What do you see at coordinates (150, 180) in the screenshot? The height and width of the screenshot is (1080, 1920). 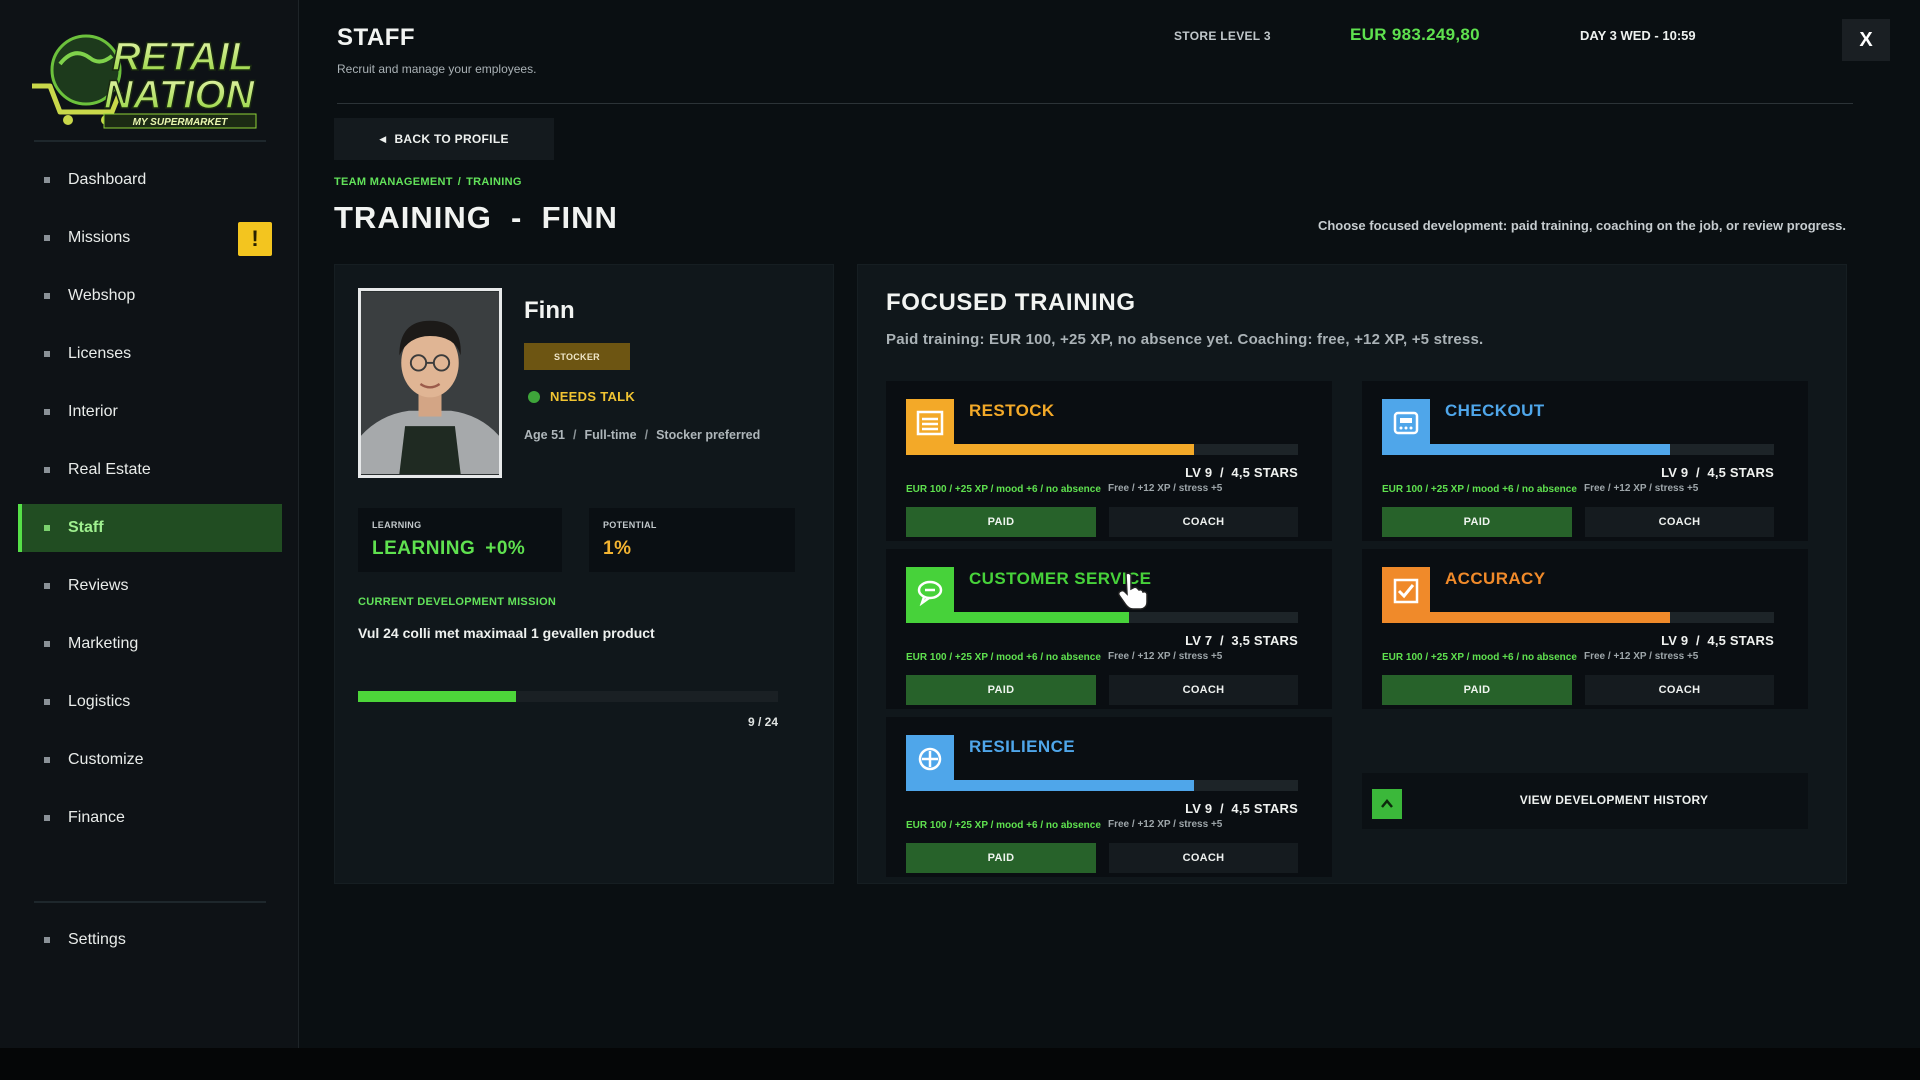 I see `sidebar-item-dashboard: Dashboard` at bounding box center [150, 180].